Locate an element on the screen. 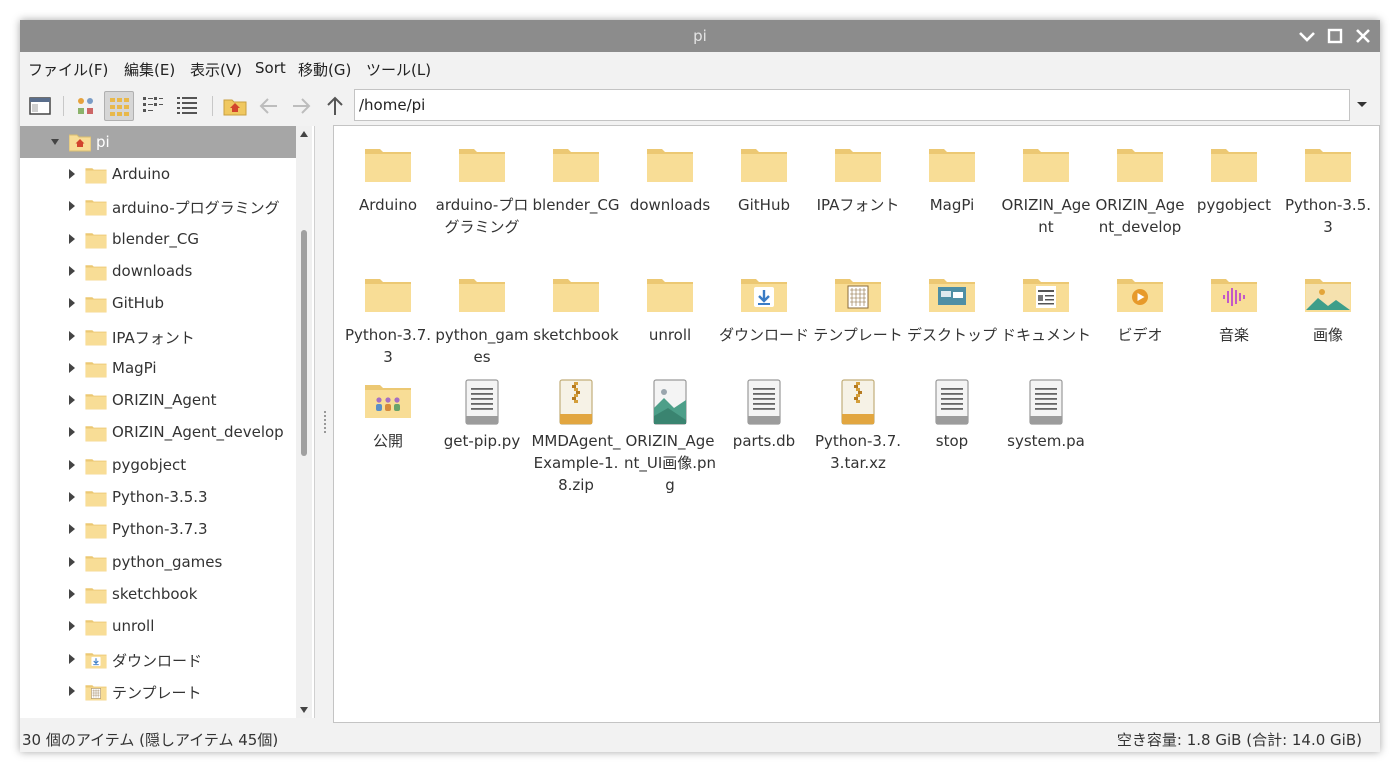  arrow-right-icon is located at coordinates (302, 106).